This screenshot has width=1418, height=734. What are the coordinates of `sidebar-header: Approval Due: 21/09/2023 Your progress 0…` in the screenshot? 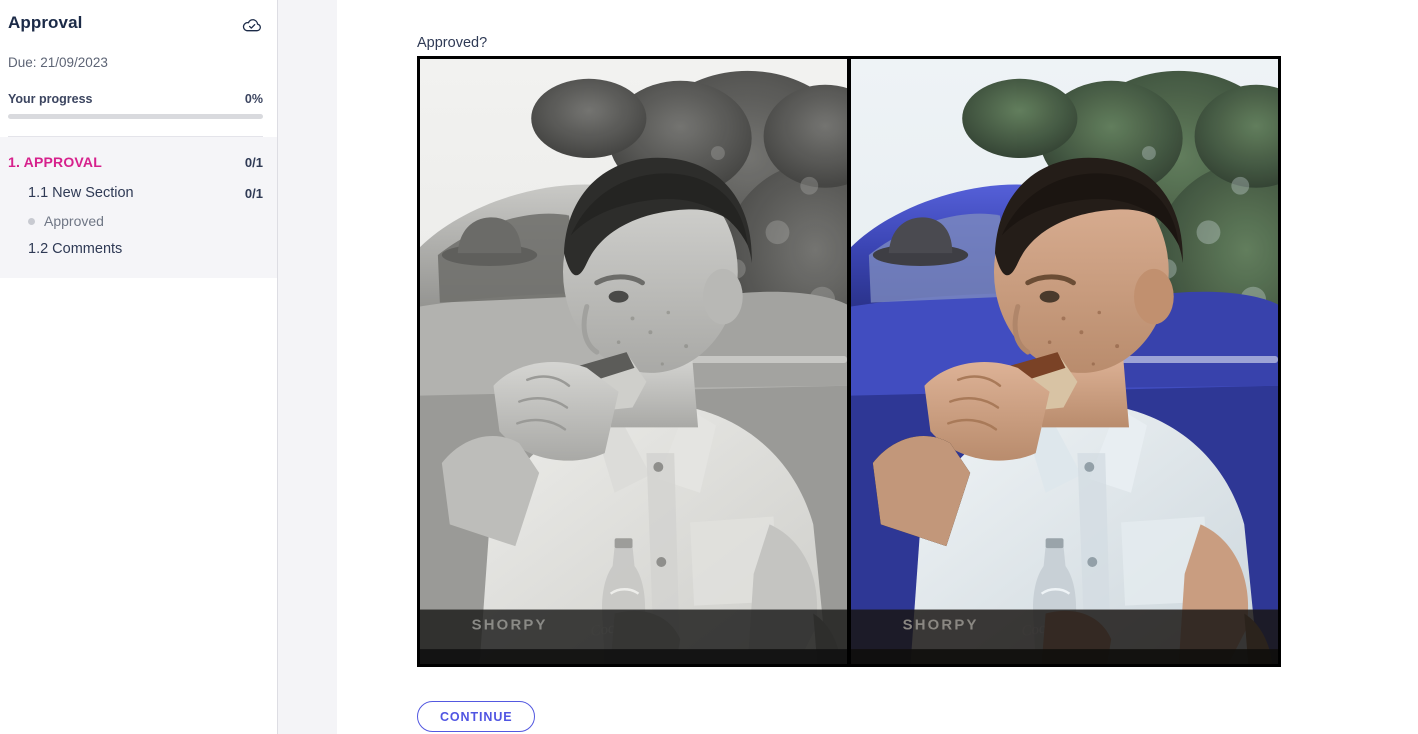 It's located at (138, 68).